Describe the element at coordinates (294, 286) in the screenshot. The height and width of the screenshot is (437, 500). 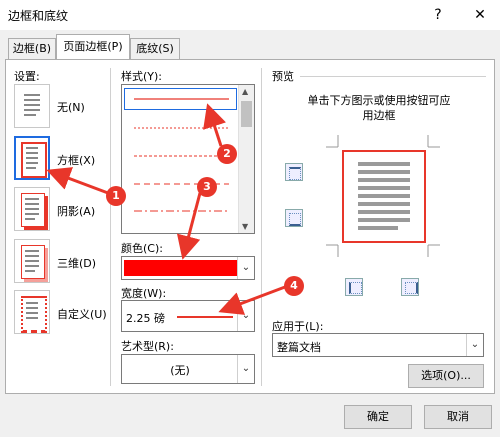
I see `callout-4: 4` at that location.